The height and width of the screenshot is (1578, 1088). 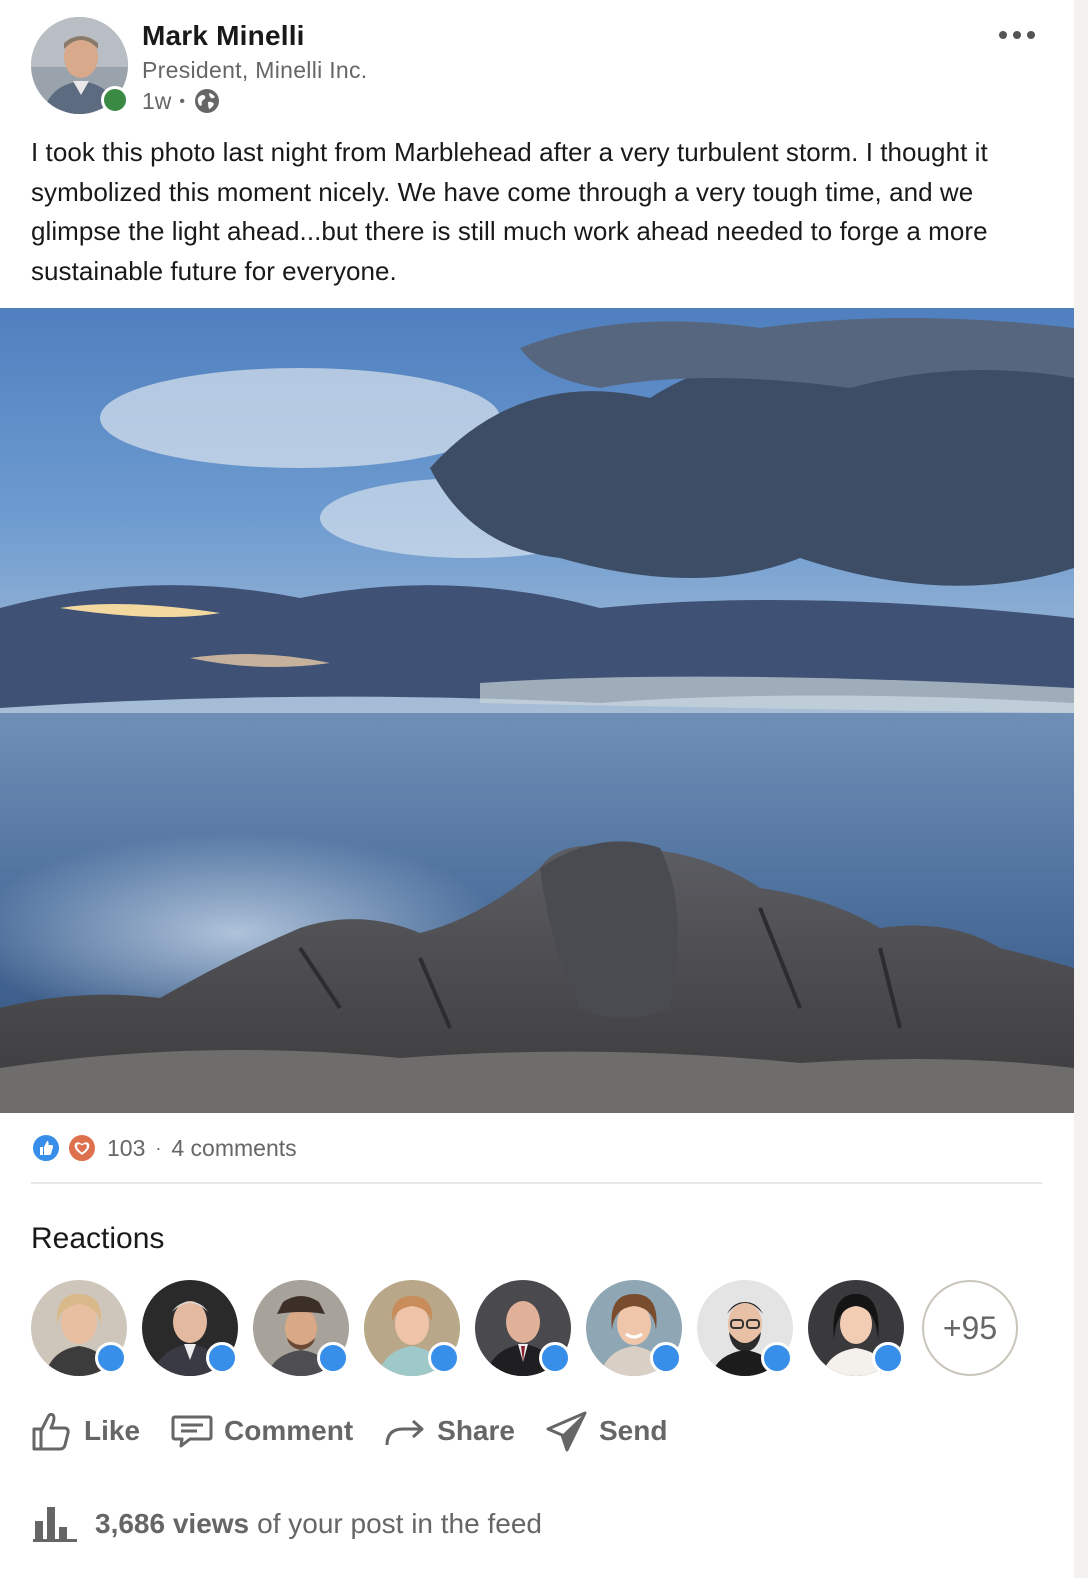 I want to click on online-status-indicator, so click(x=115, y=100).